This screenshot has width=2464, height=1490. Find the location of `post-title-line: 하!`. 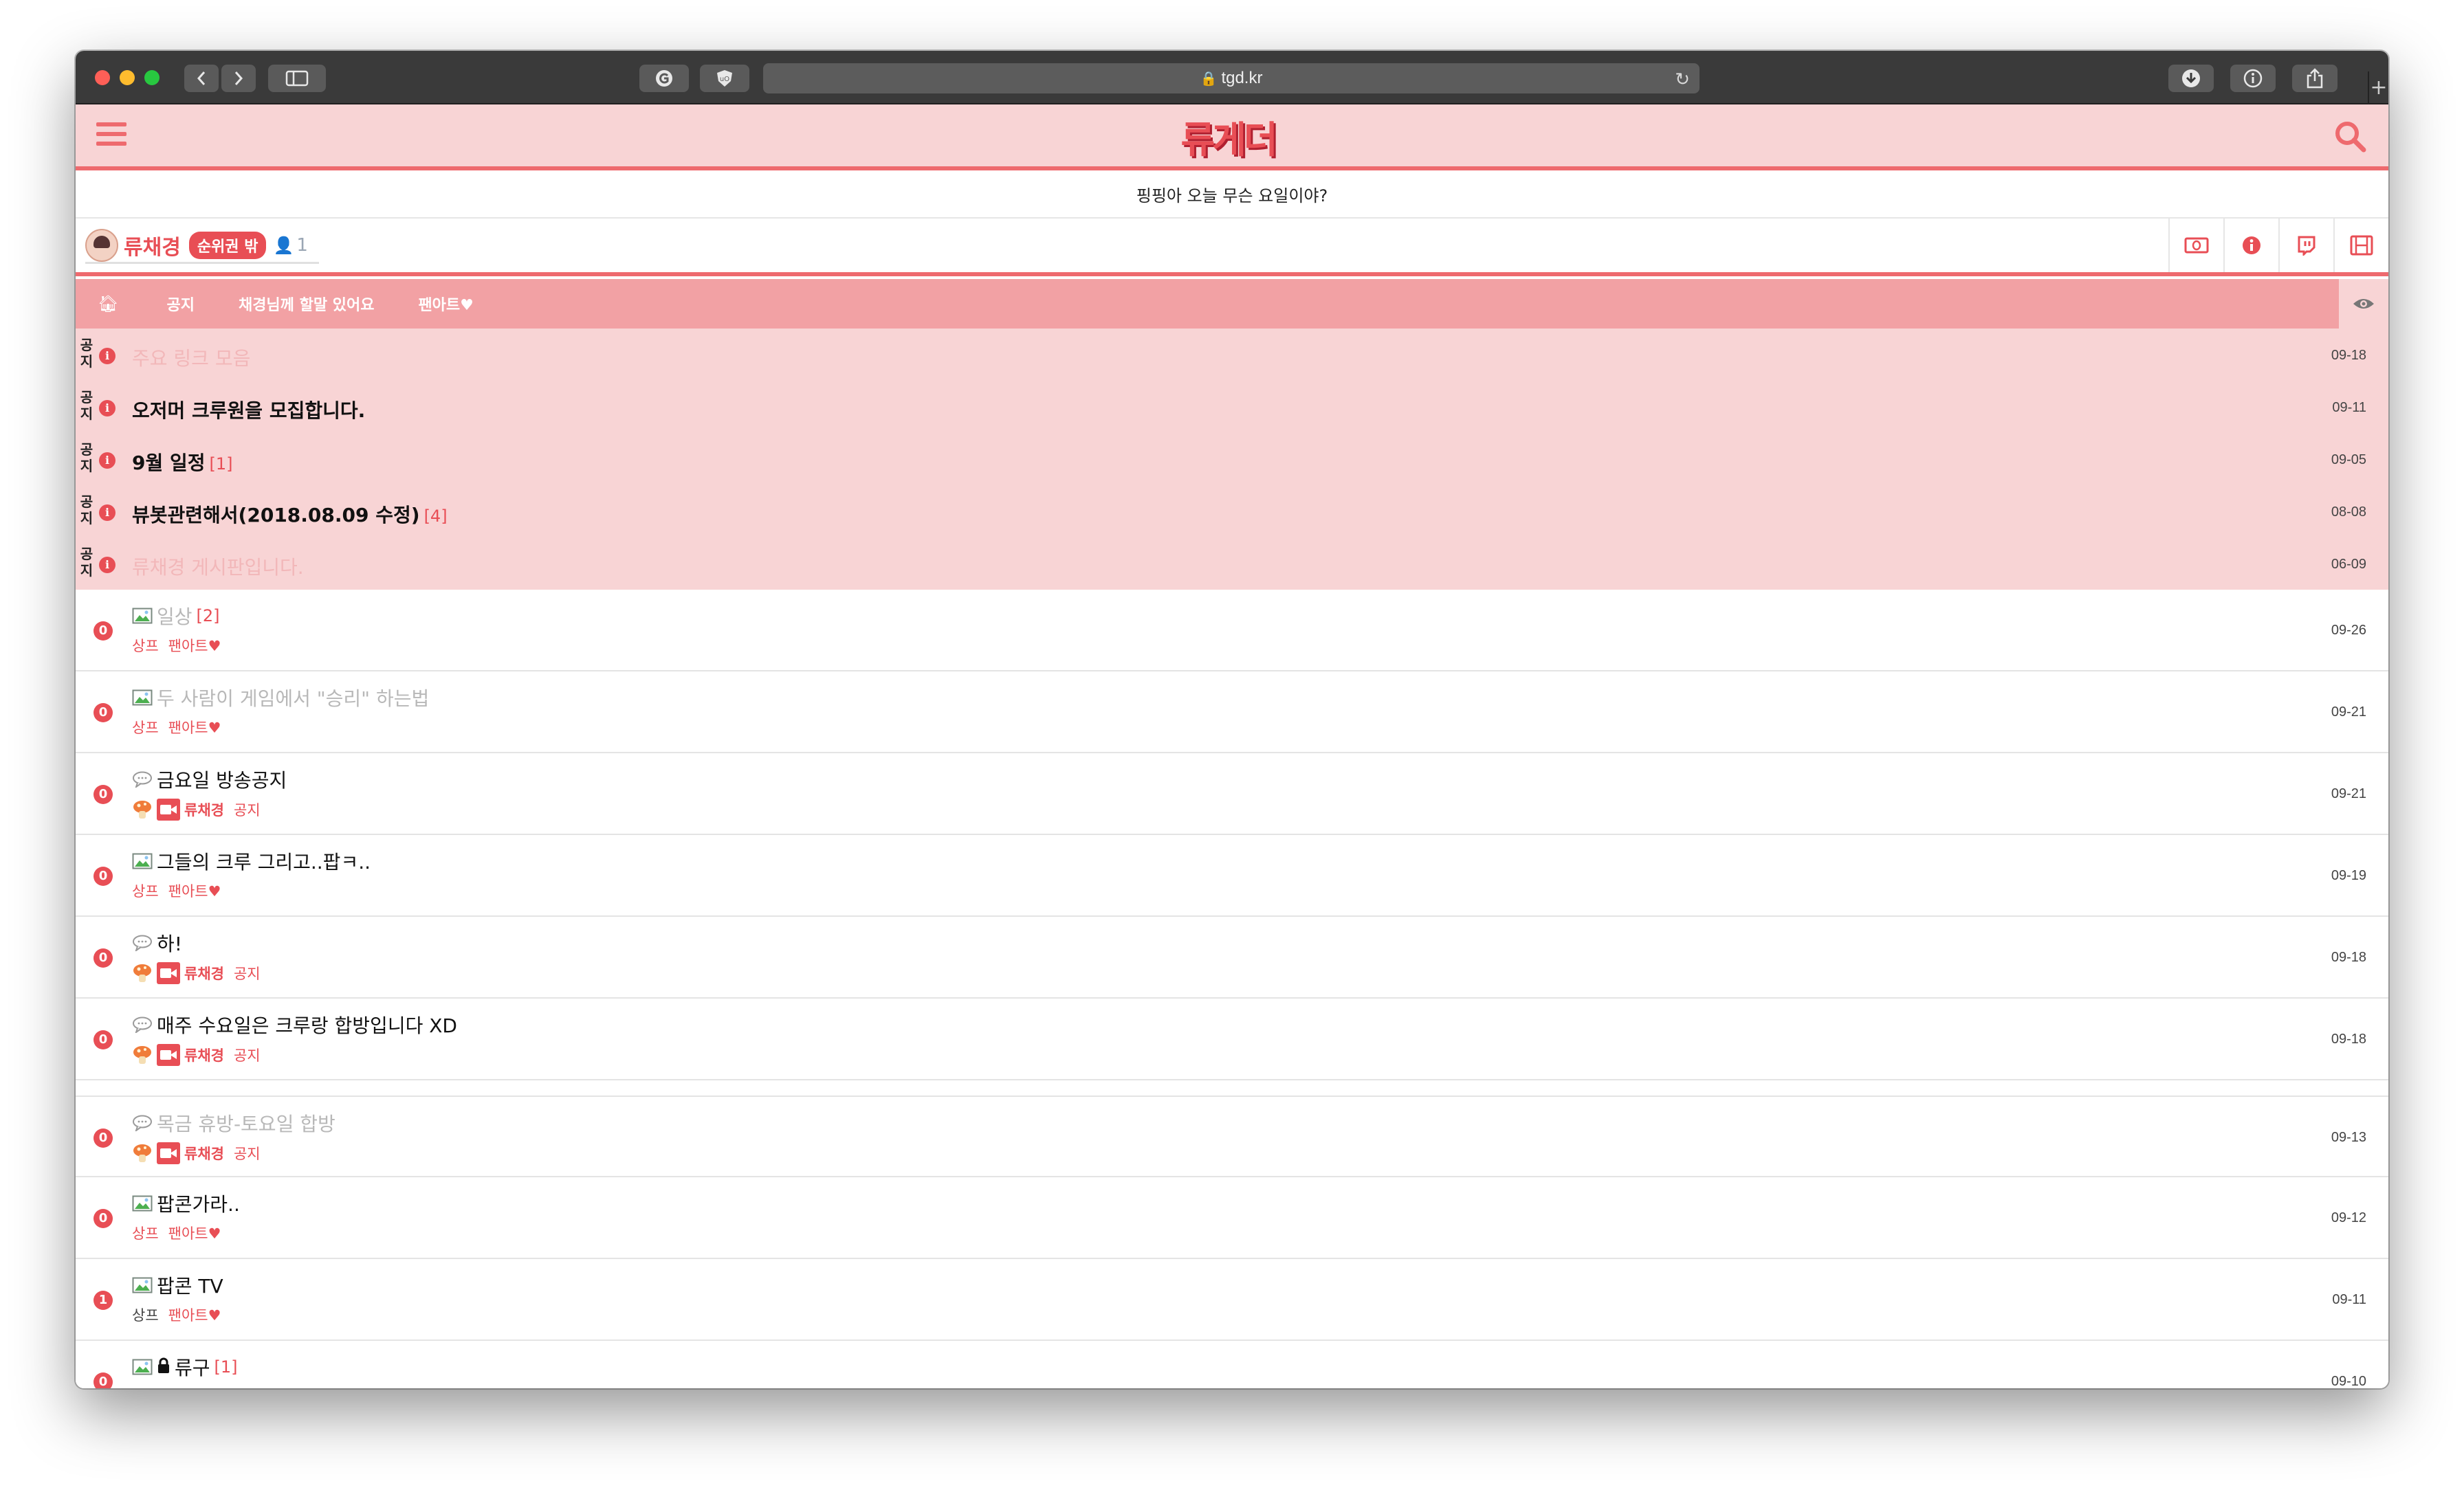

post-title-line: 하! is located at coordinates (157, 943).